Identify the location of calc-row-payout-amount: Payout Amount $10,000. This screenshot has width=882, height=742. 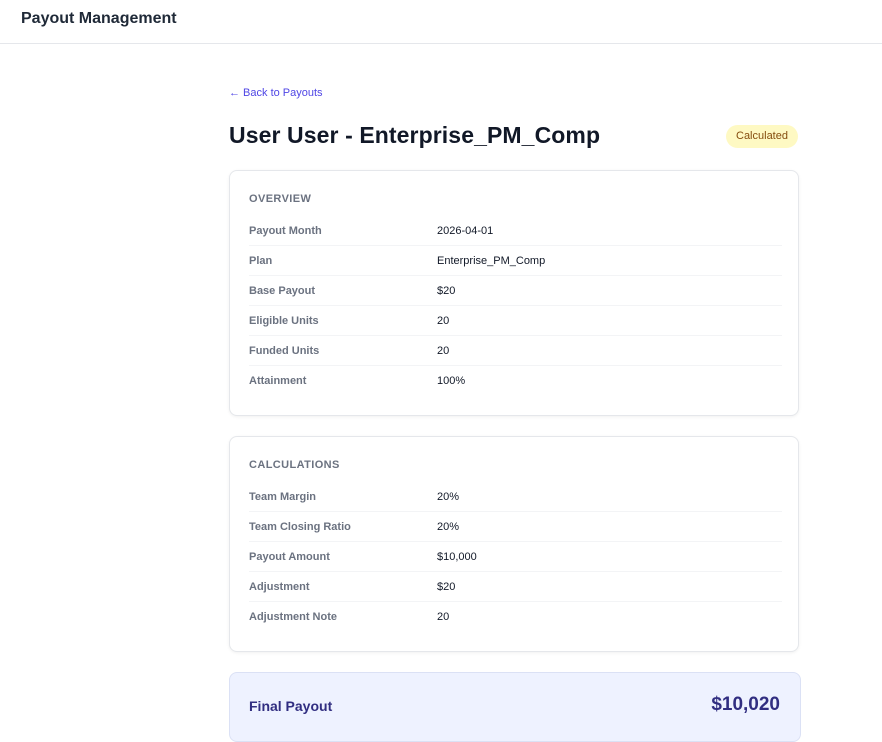
(515, 557).